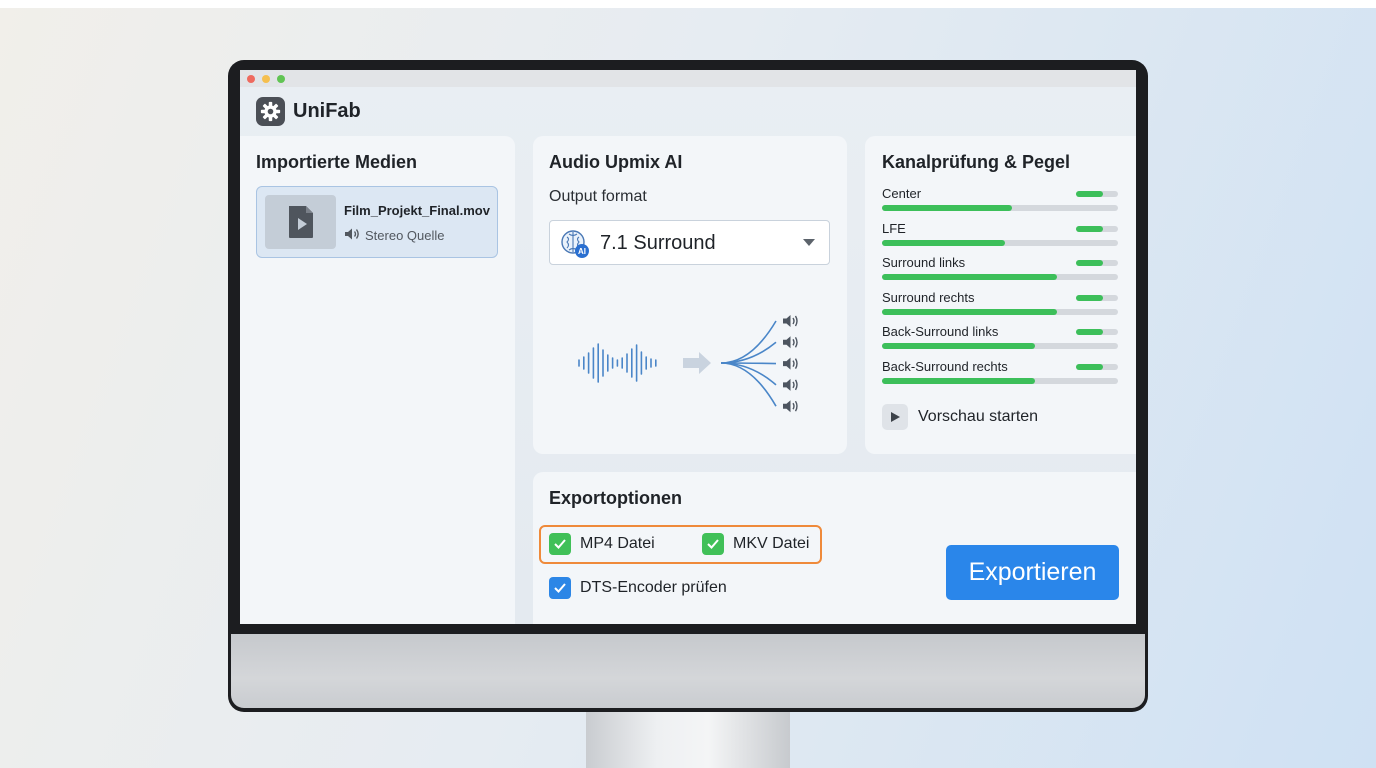 This screenshot has height=768, width=1376. Describe the element at coordinates (582, 251) in the screenshot. I see `svg-text: AI` at that location.